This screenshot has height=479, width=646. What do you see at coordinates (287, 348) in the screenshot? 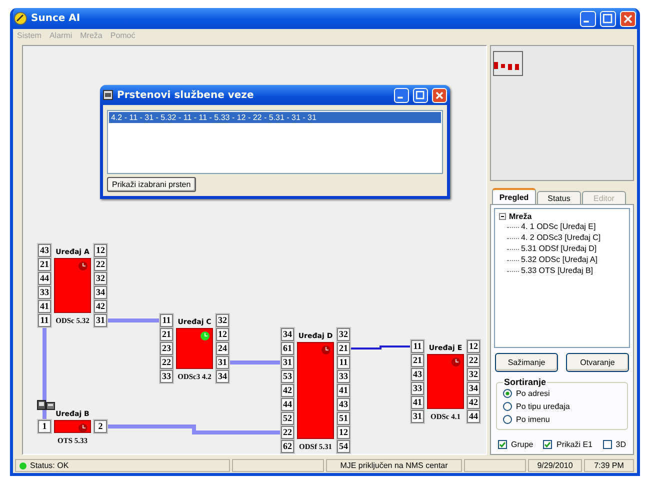
I see `port-label: 61` at bounding box center [287, 348].